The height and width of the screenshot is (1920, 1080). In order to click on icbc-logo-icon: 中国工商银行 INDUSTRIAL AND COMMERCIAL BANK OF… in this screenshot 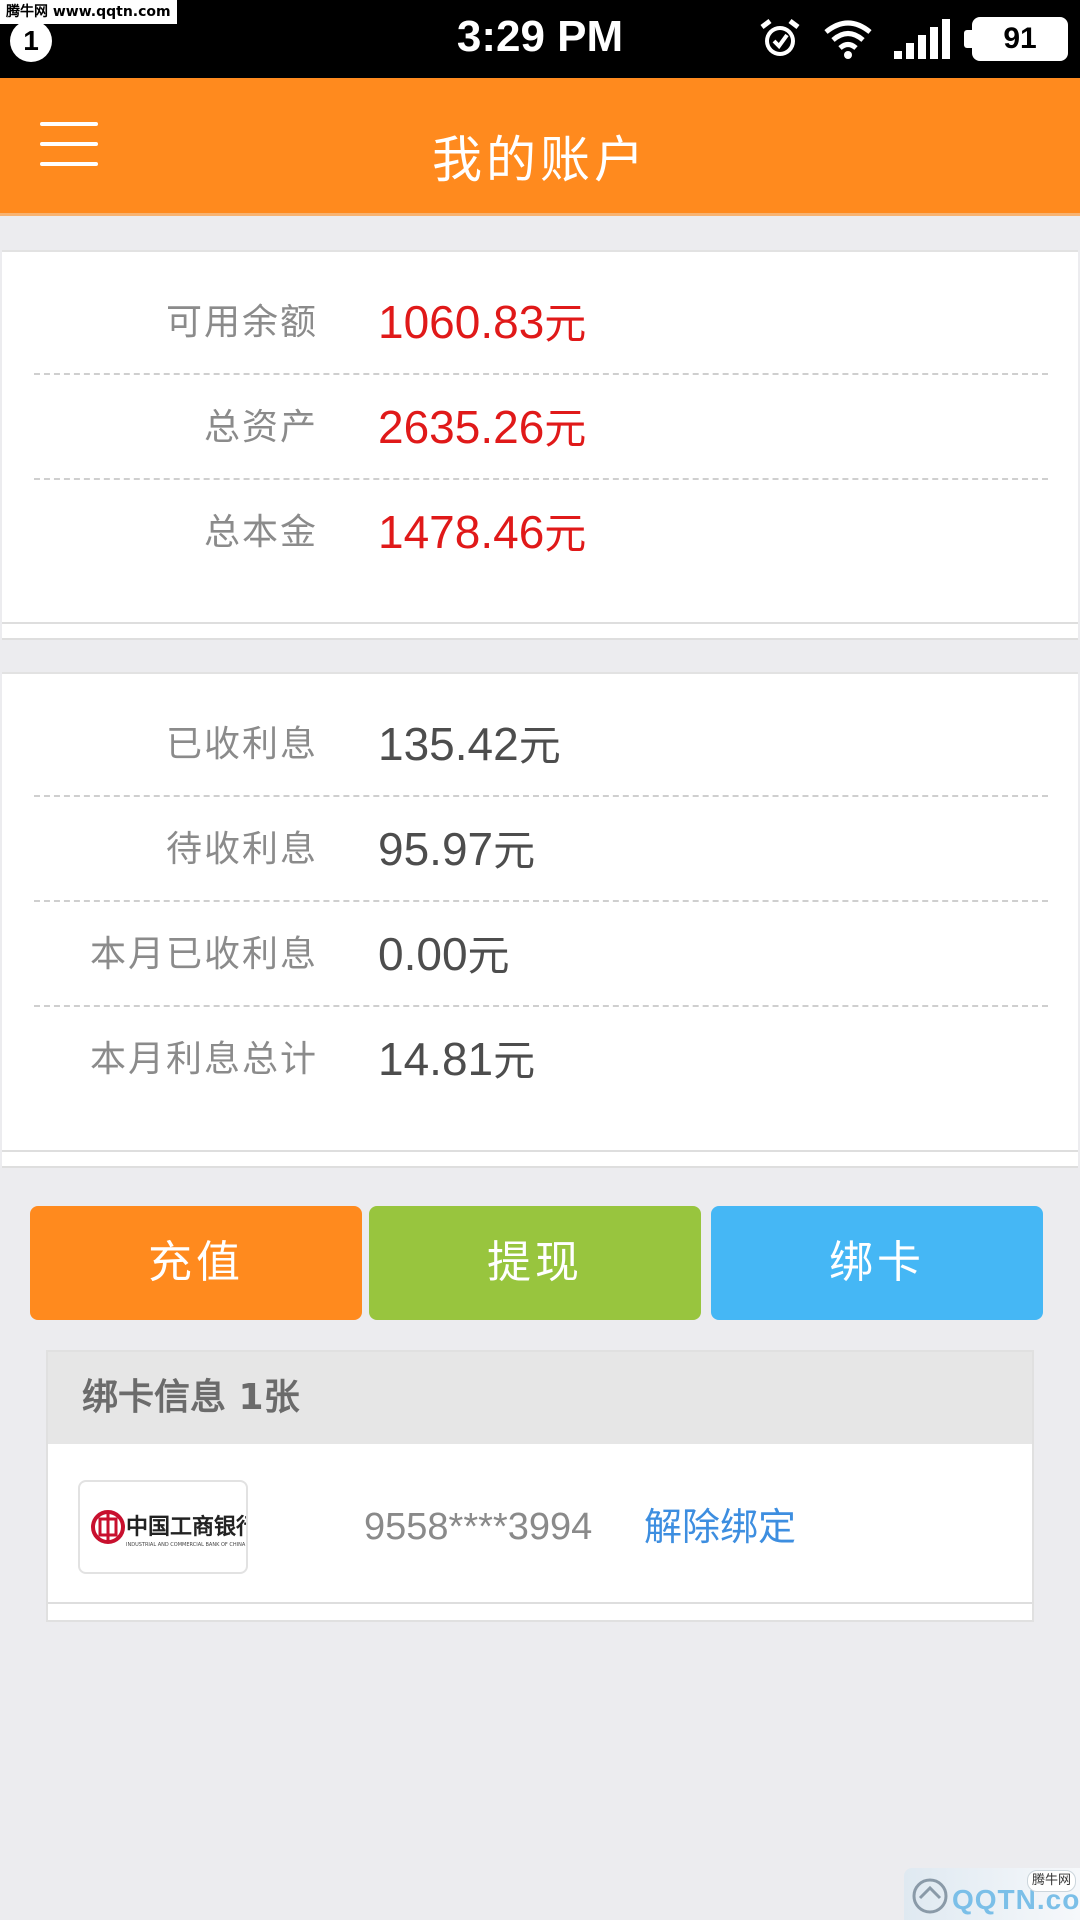, I will do `click(174, 1529)`.